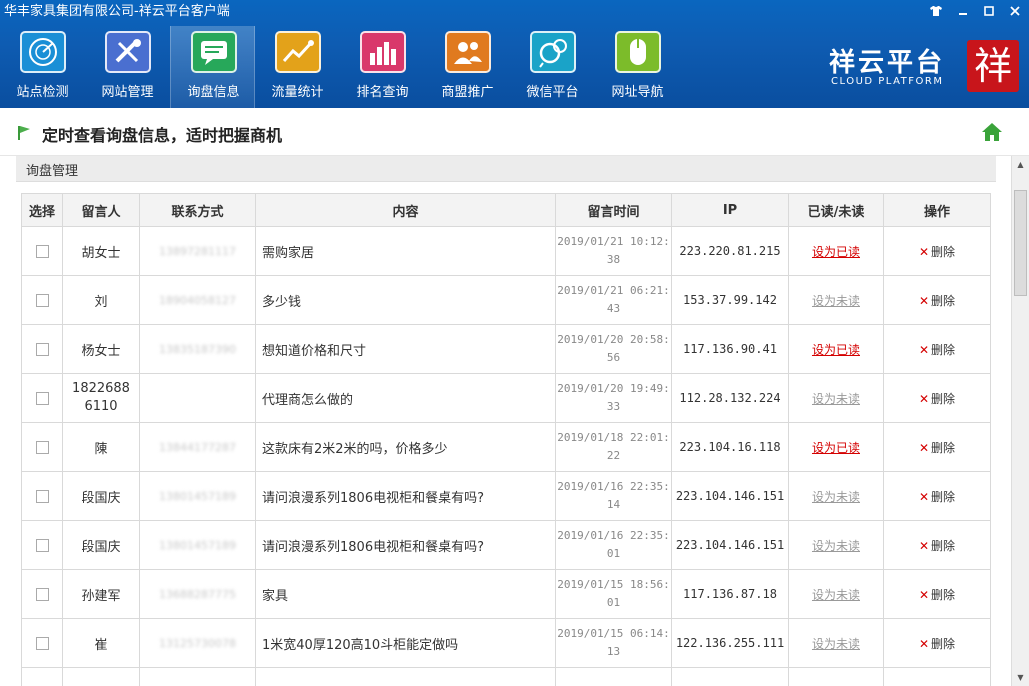  Describe the element at coordinates (613, 406) in the screenshot. I see `time-line-2: 33` at that location.